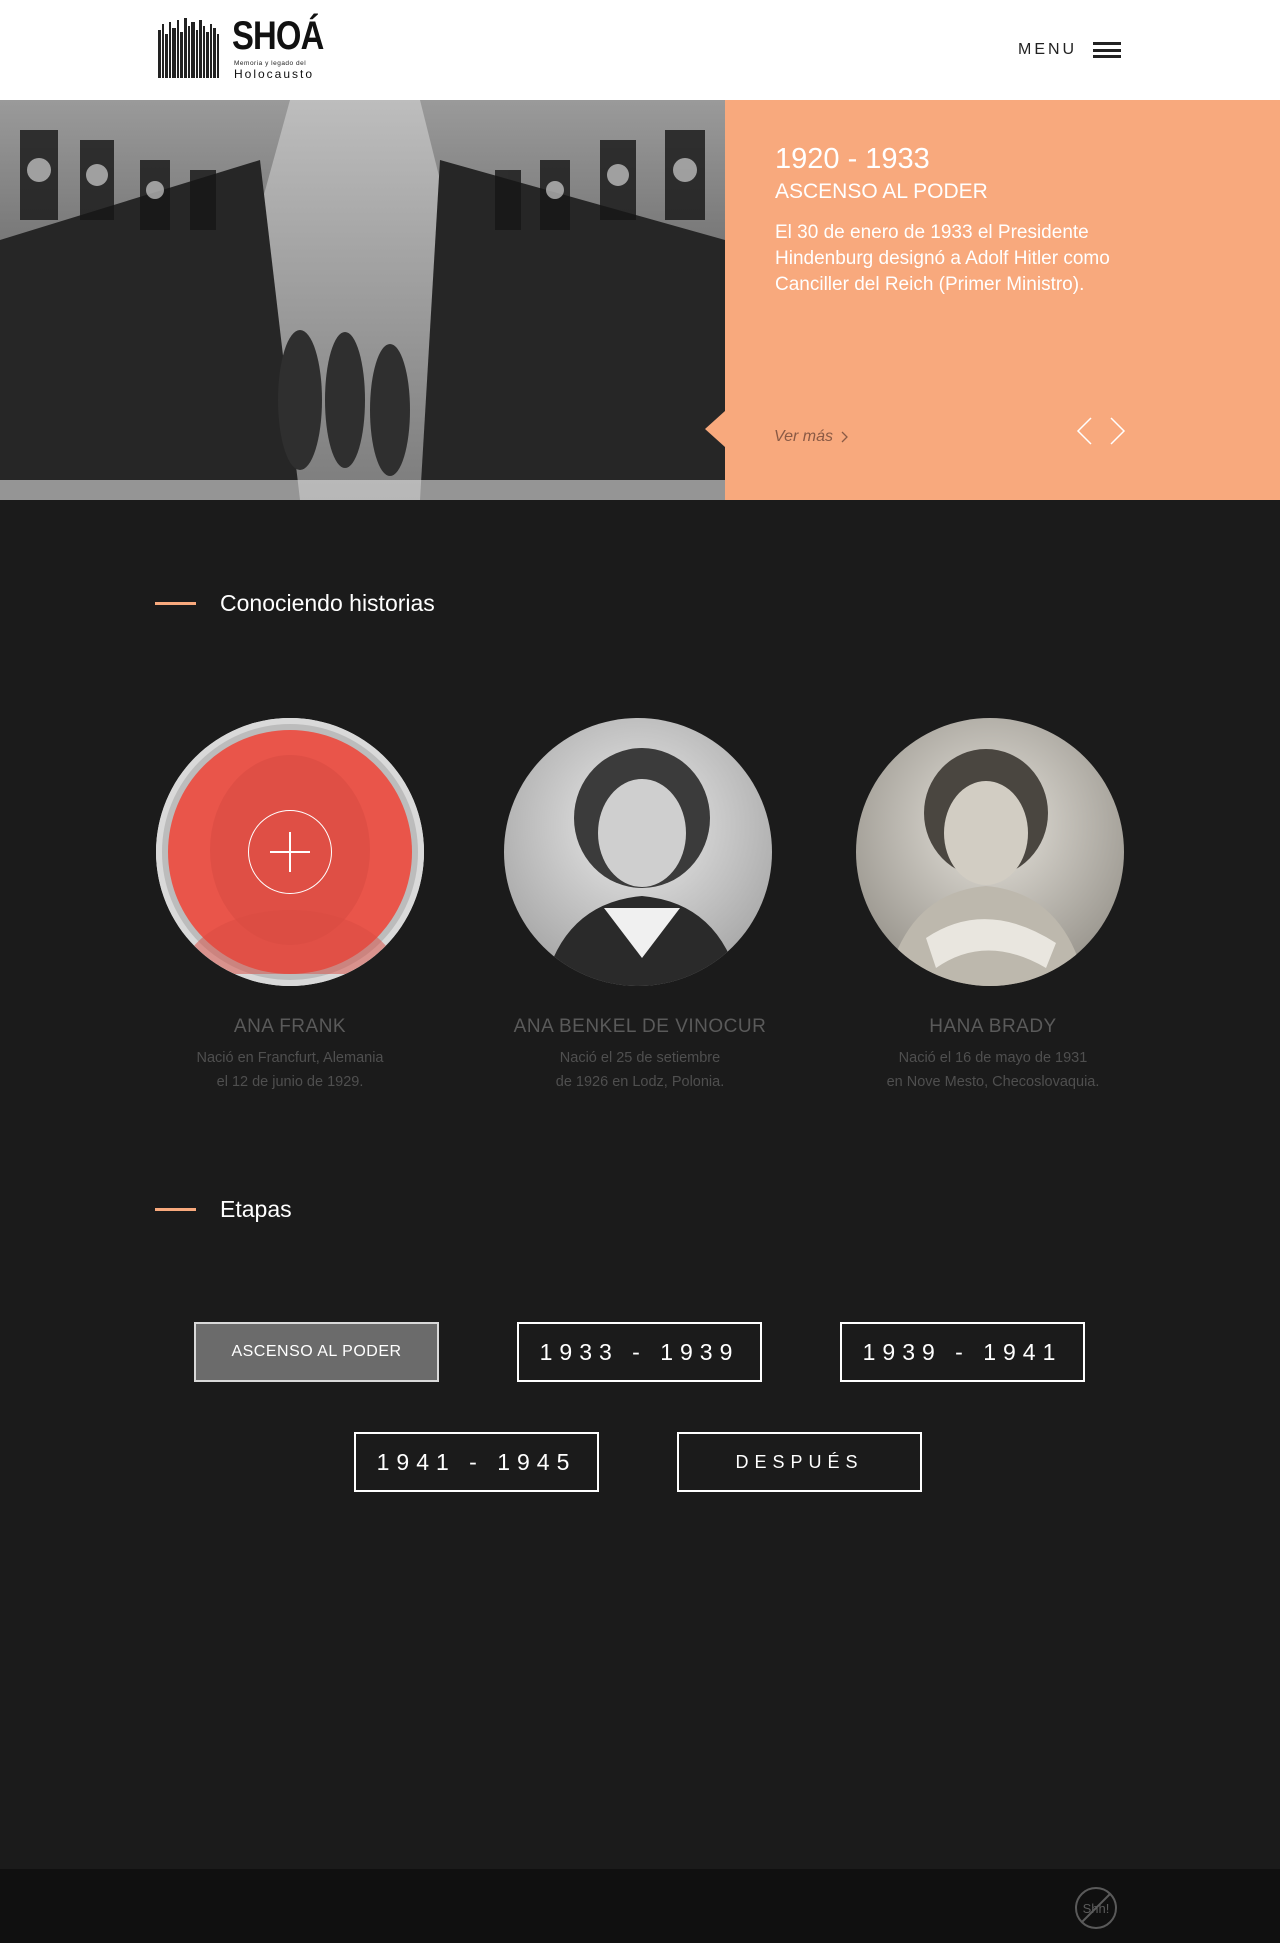 The height and width of the screenshot is (1943, 1280). I want to click on menu-label: MENU, so click(1048, 49).